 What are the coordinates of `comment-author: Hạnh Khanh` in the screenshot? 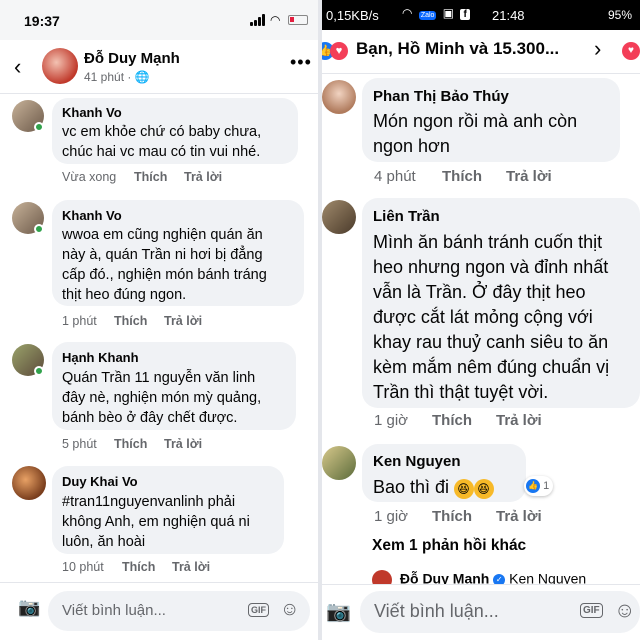 It's located at (100, 357).